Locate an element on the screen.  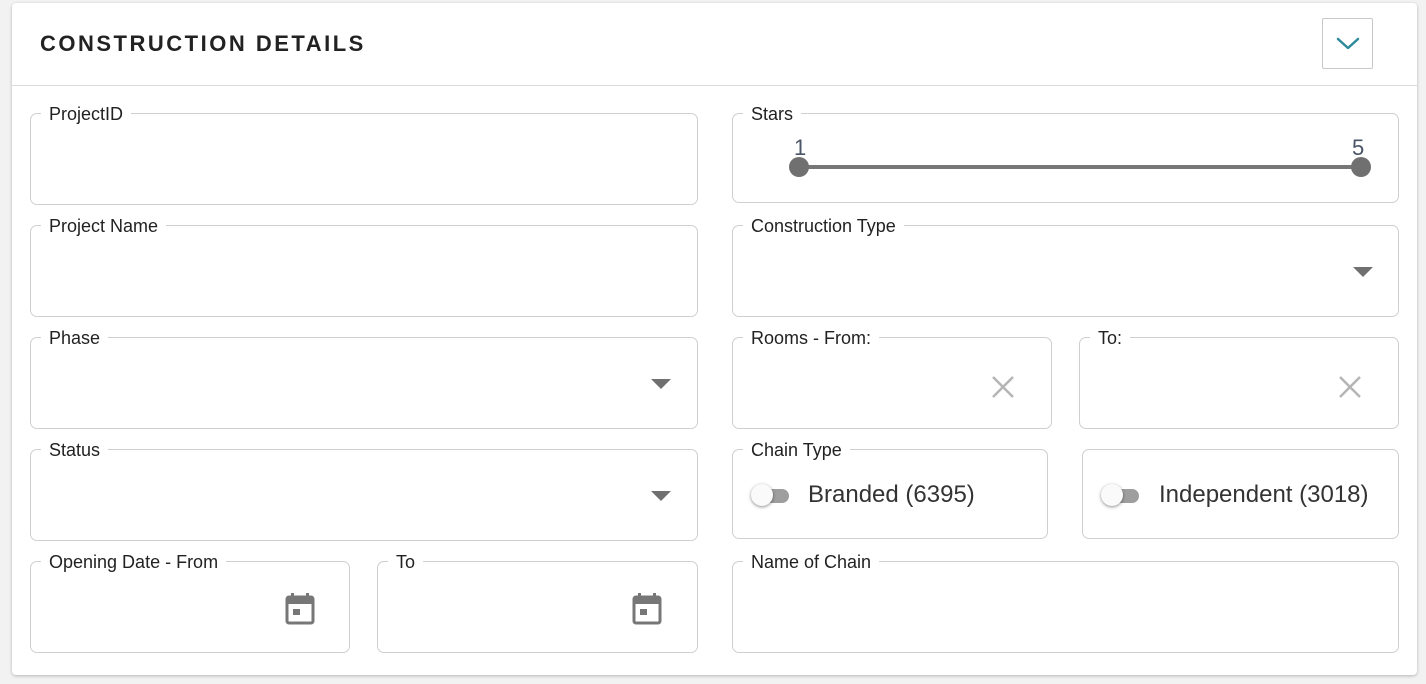
stars-range-field: Stars 1 5 is located at coordinates (1065, 153).